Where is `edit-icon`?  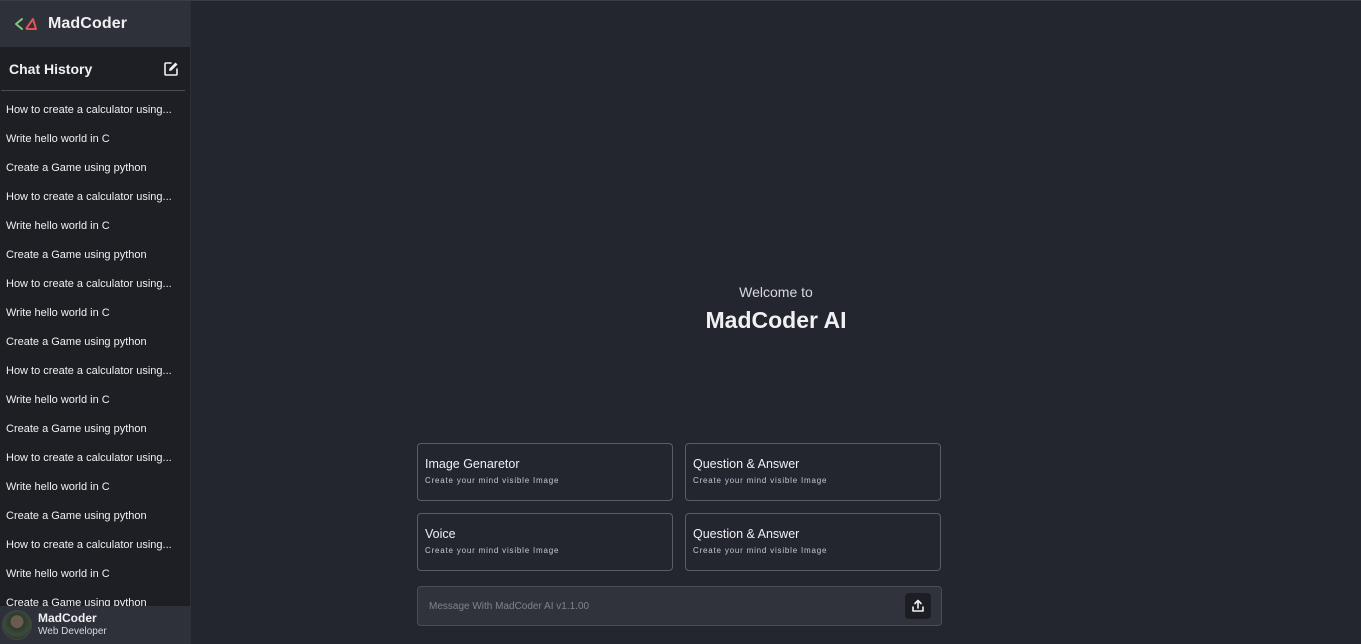
edit-icon is located at coordinates (171, 69).